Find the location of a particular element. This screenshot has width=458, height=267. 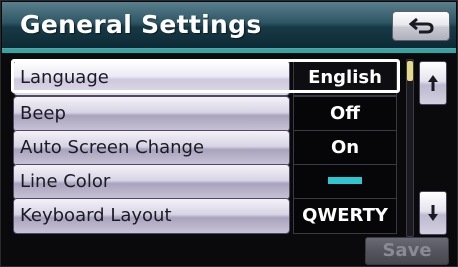

setting-row-line-color: Line Color is located at coordinates (205, 182).